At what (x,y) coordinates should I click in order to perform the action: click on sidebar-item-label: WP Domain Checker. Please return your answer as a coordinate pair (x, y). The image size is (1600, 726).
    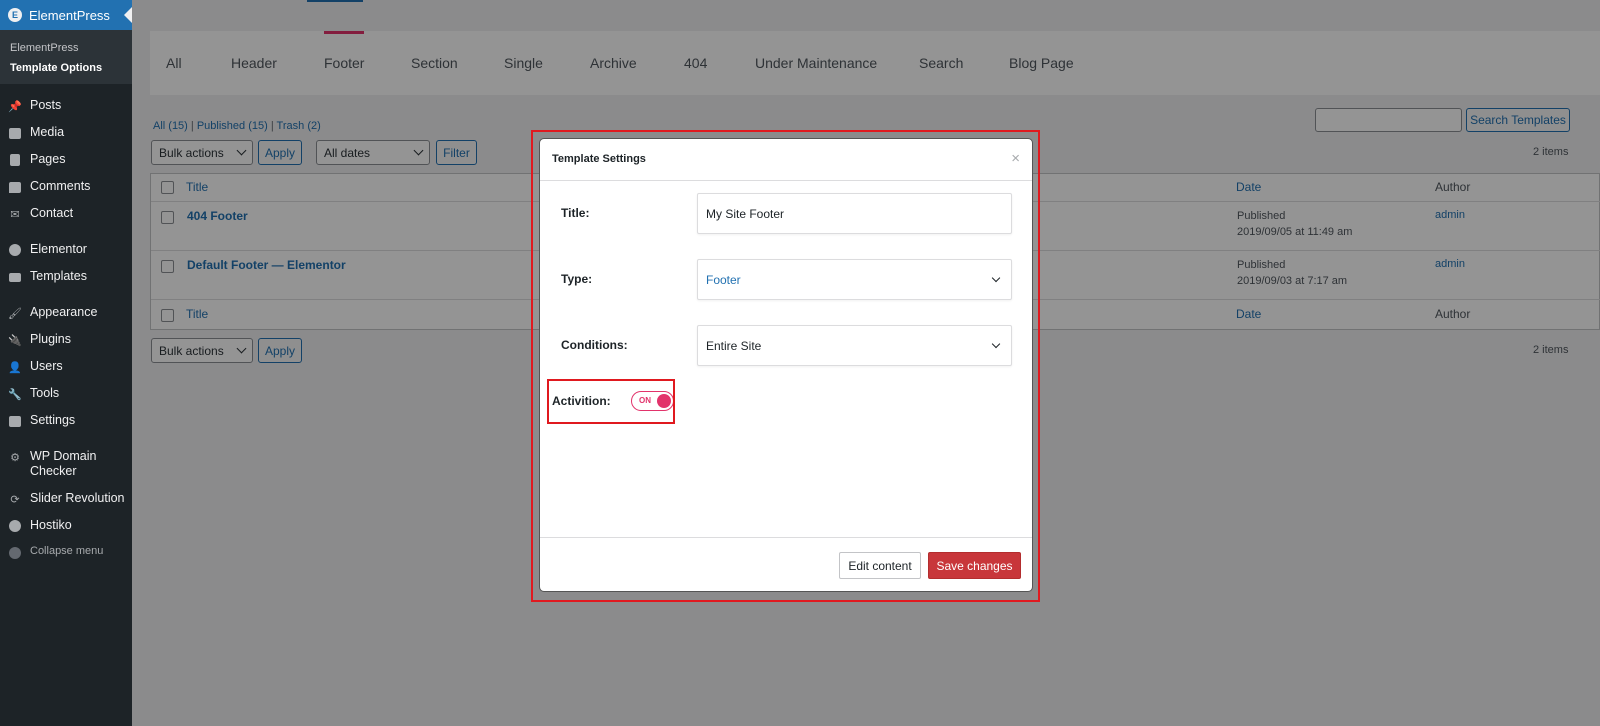
    Looking at the image, I should click on (63, 463).